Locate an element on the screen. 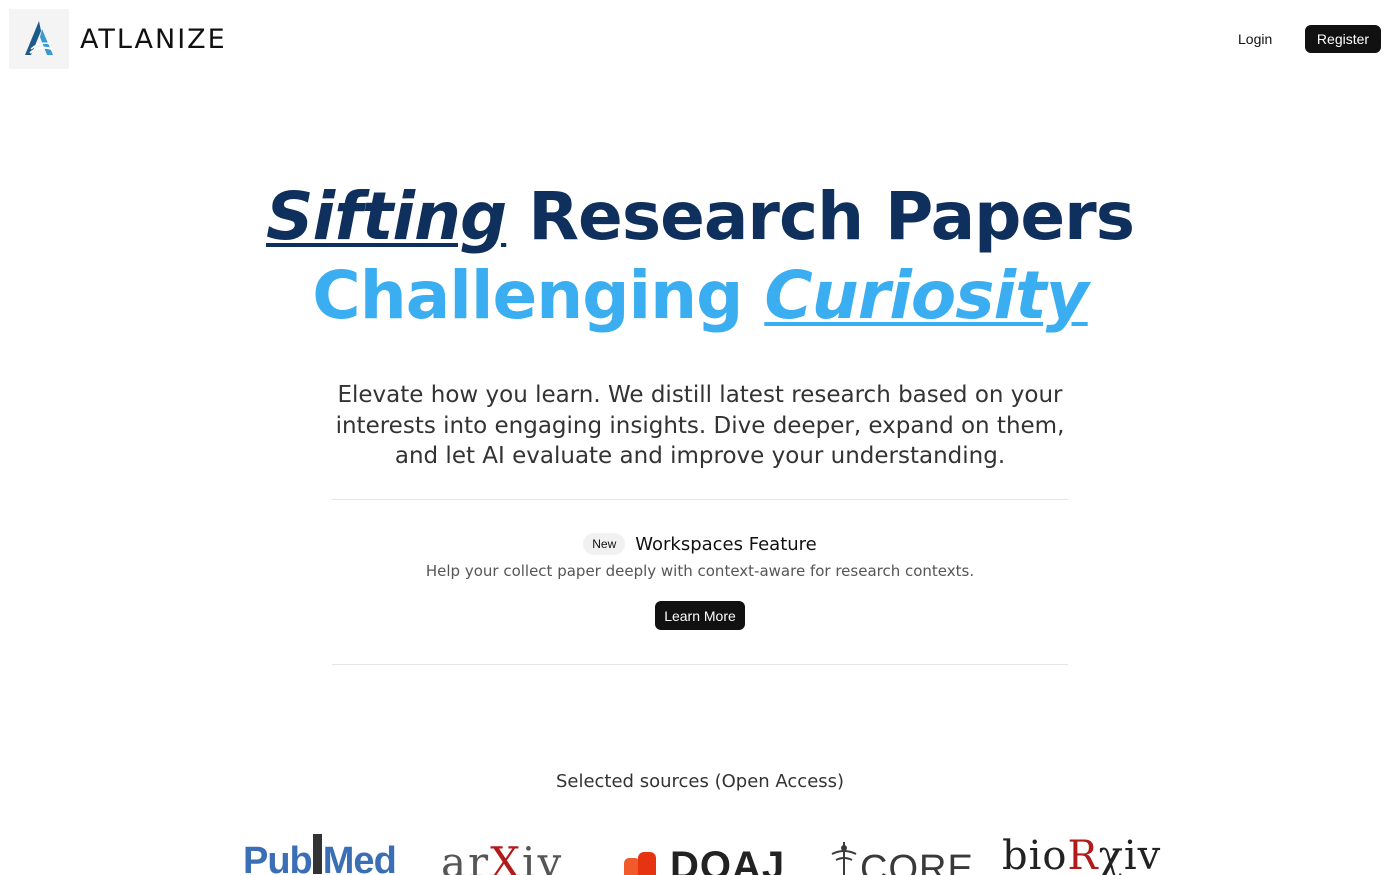  hero-headline-line2: Challenging Curiosity is located at coordinates (700, 295).